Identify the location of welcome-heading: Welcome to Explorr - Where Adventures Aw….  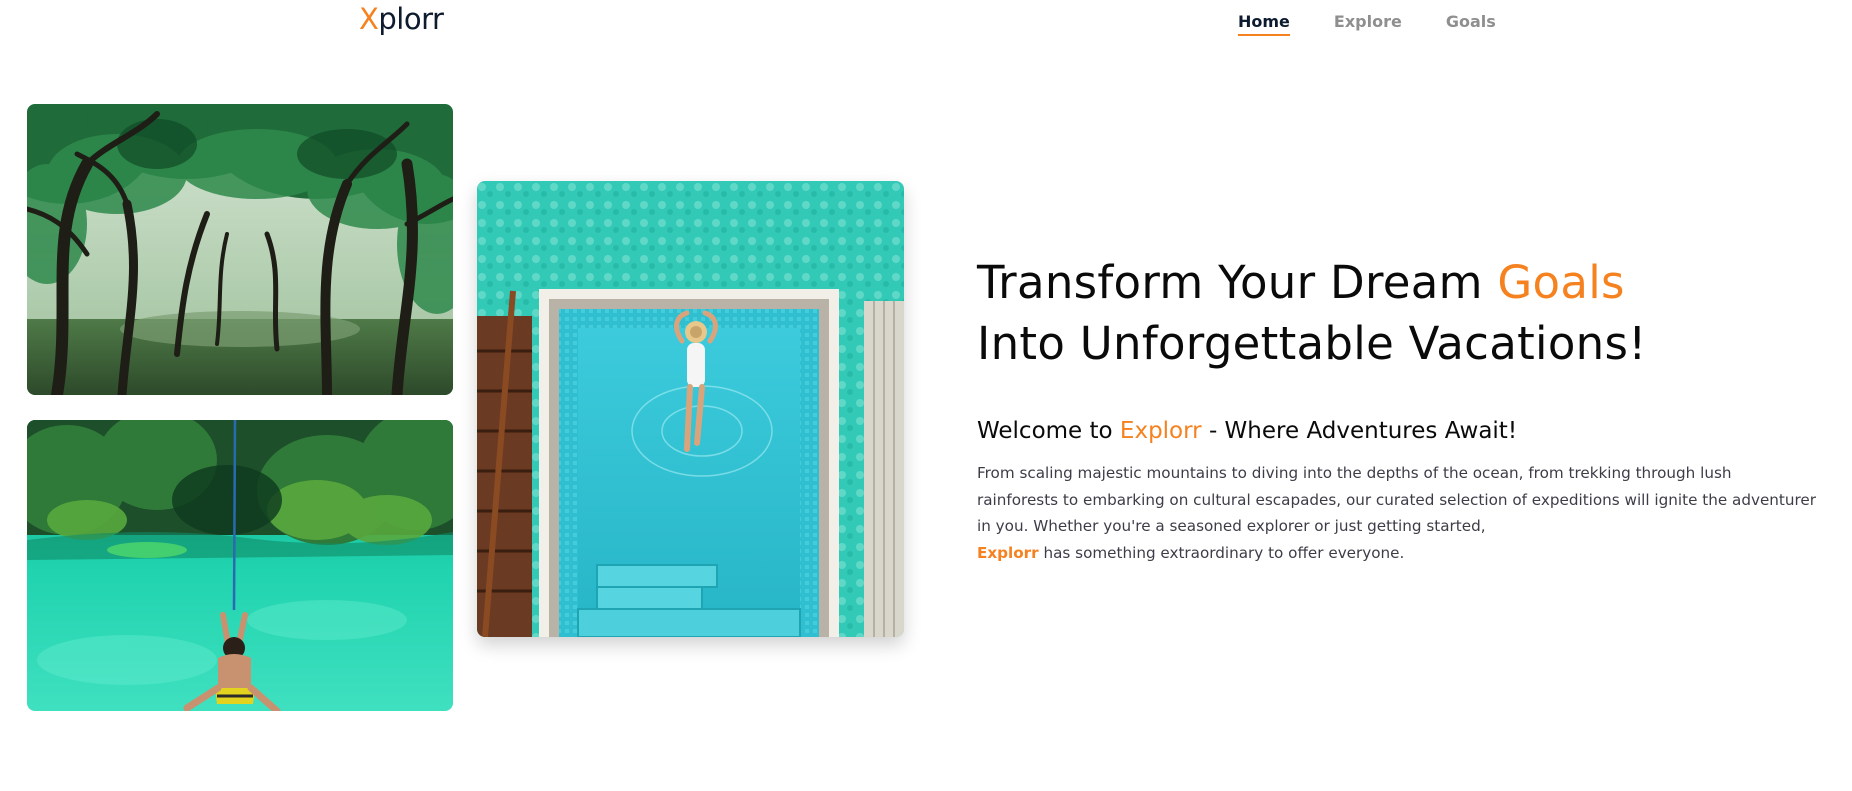
(1397, 431).